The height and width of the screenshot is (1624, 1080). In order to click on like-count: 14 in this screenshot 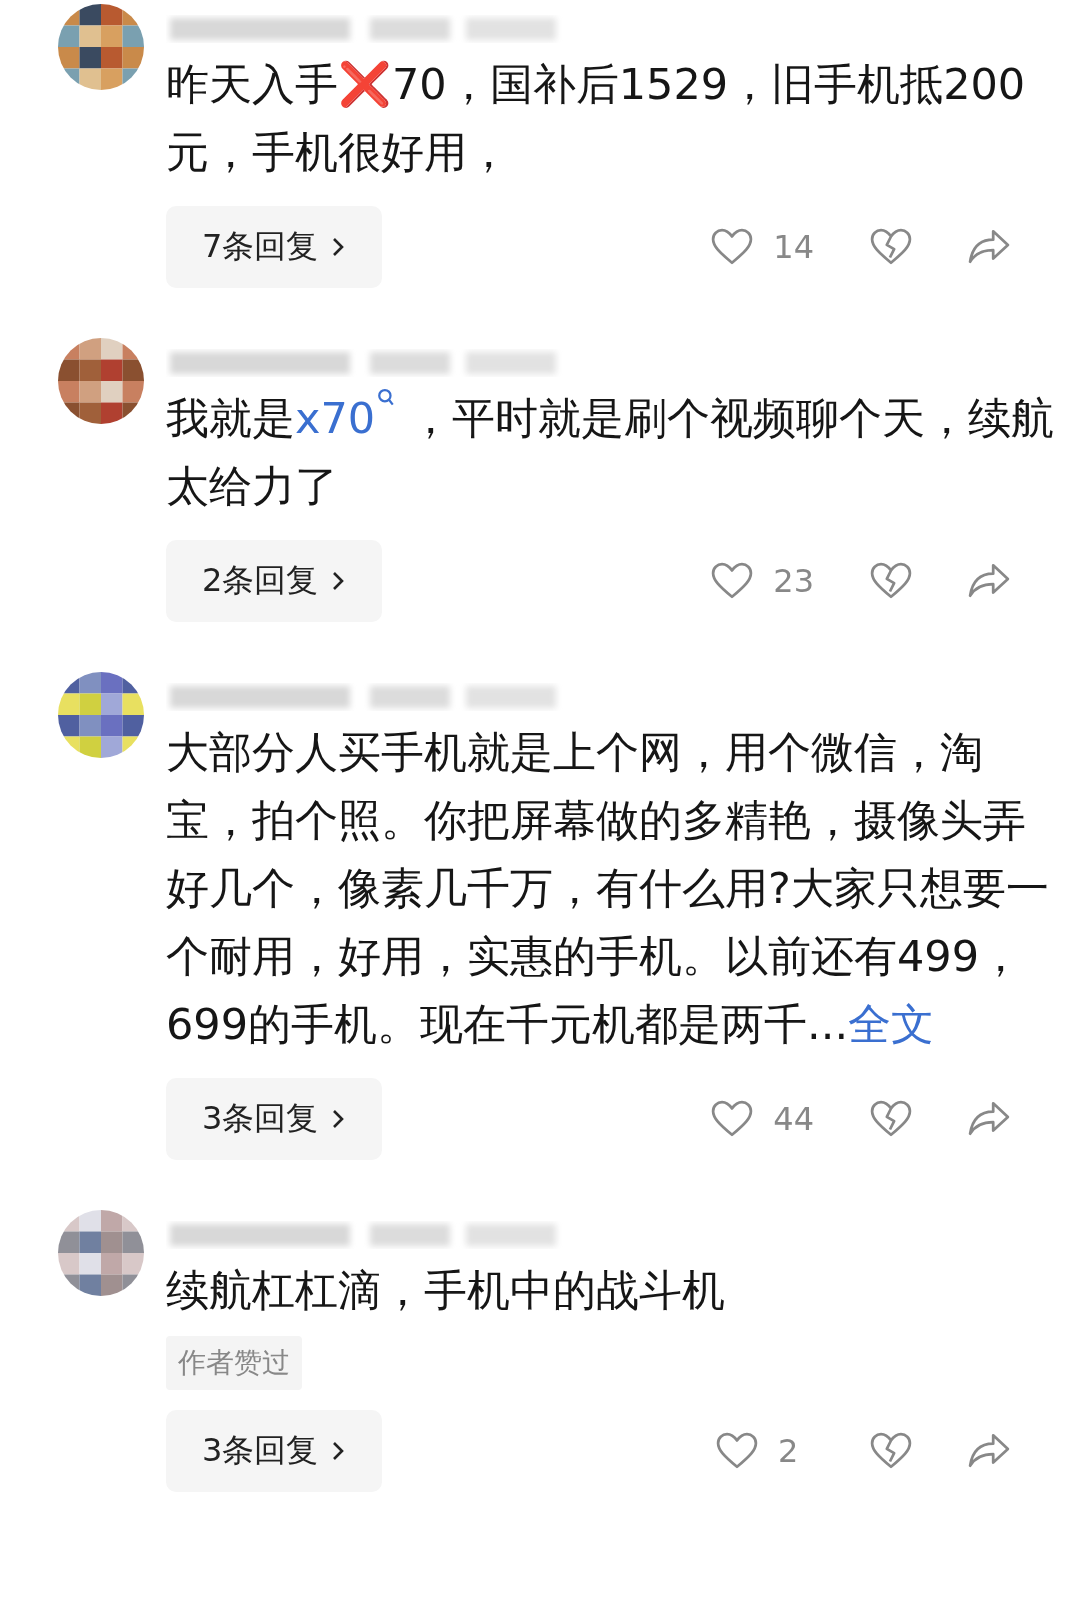, I will do `click(793, 247)`.